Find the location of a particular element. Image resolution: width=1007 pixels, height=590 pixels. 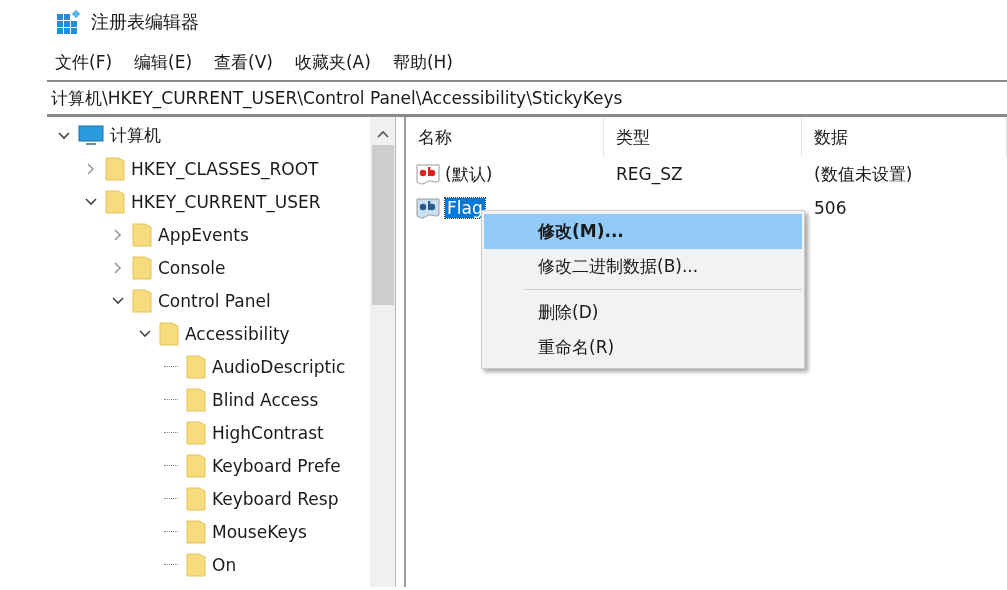

menu-item: 删除(D) is located at coordinates (643, 312).